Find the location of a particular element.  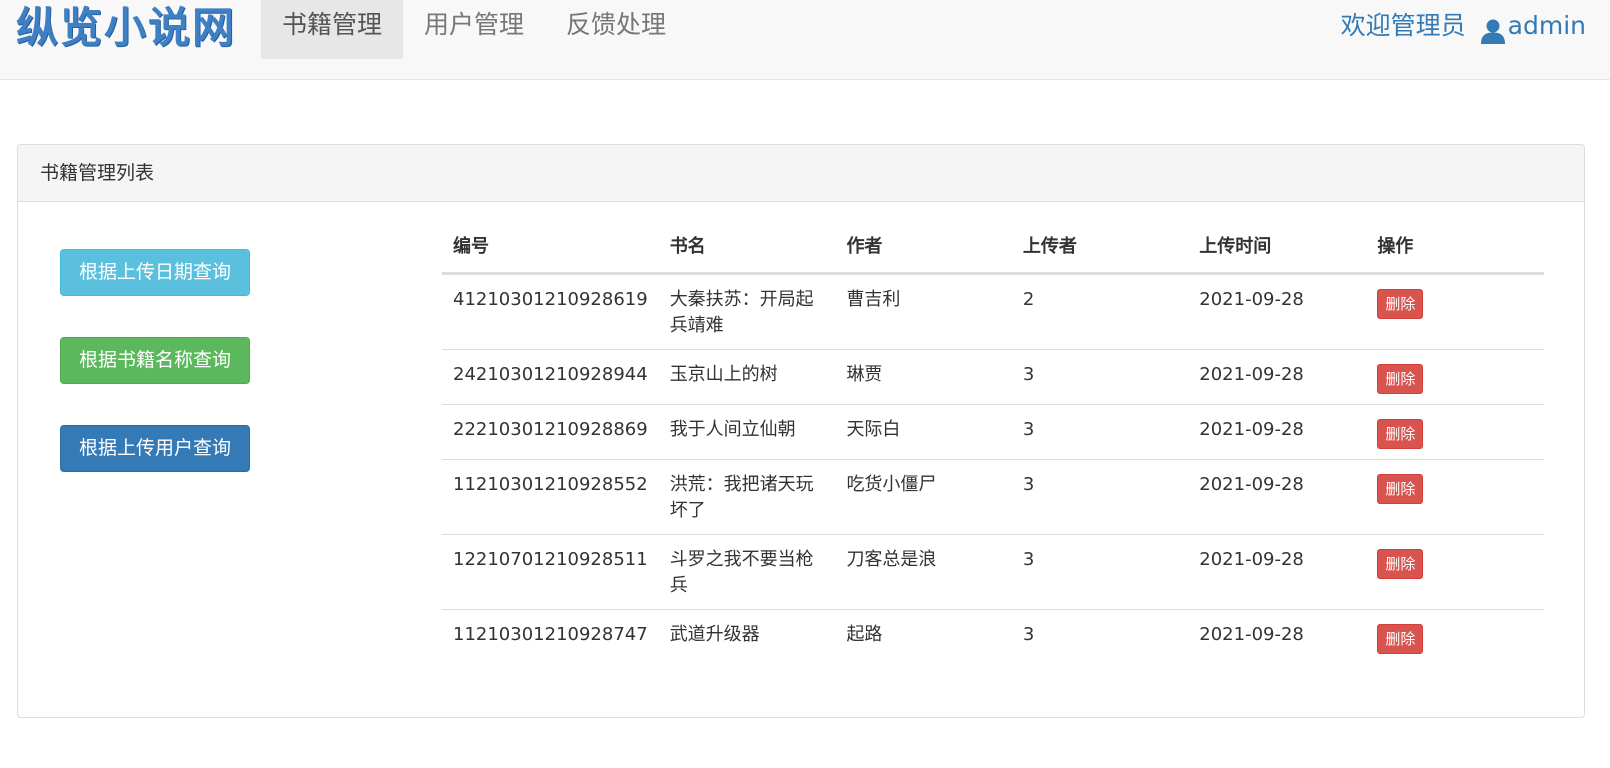

cell-name: 斗罗之我不要当枪兵 is located at coordinates (747, 571).